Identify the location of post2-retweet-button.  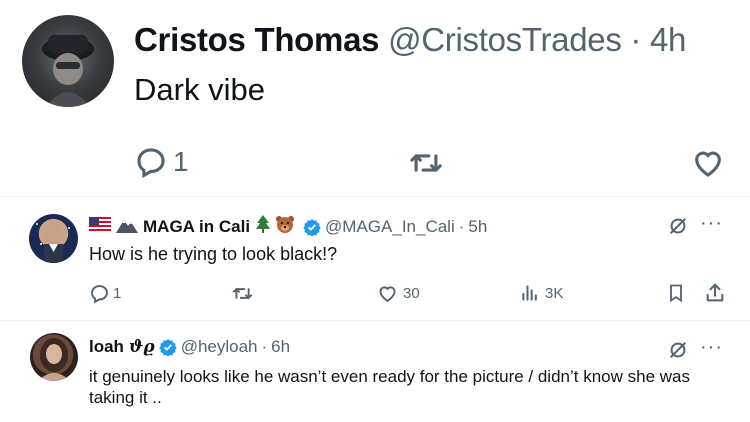
(242, 293).